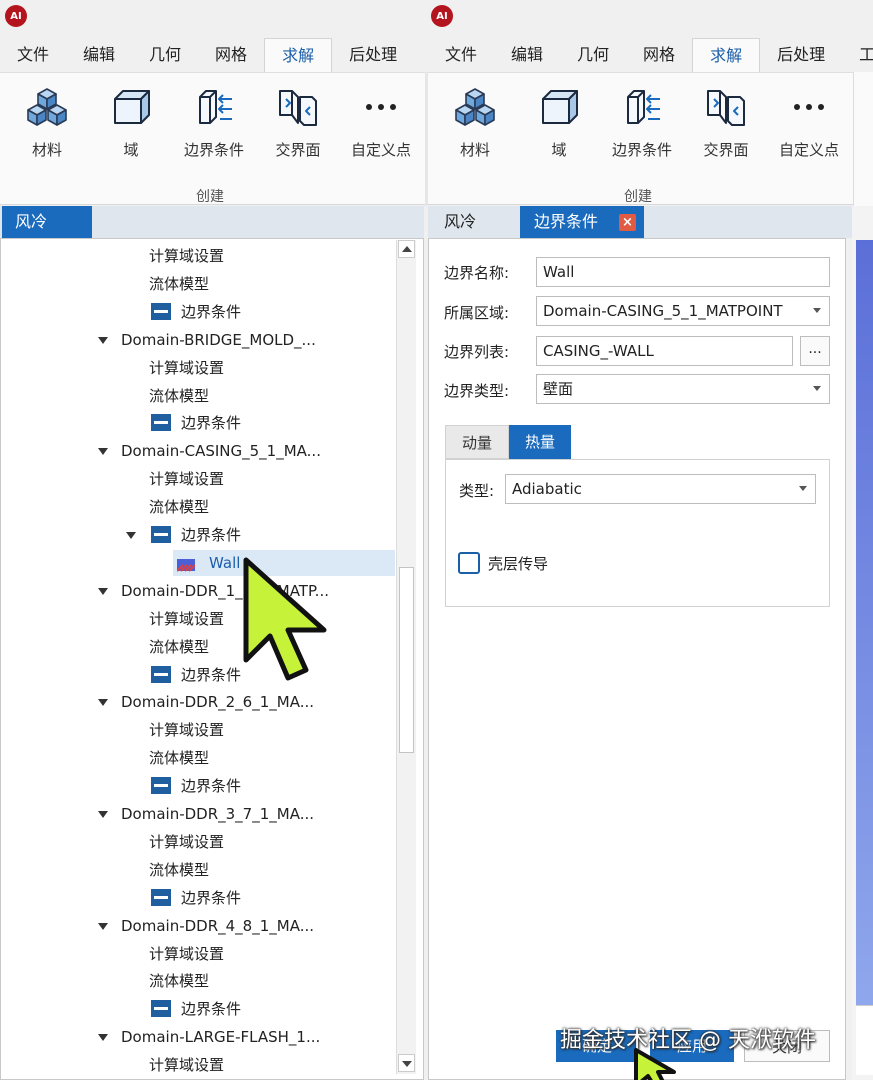  I want to click on region-select: Domain-CASING_5_1_MATPOINT, so click(683, 311).